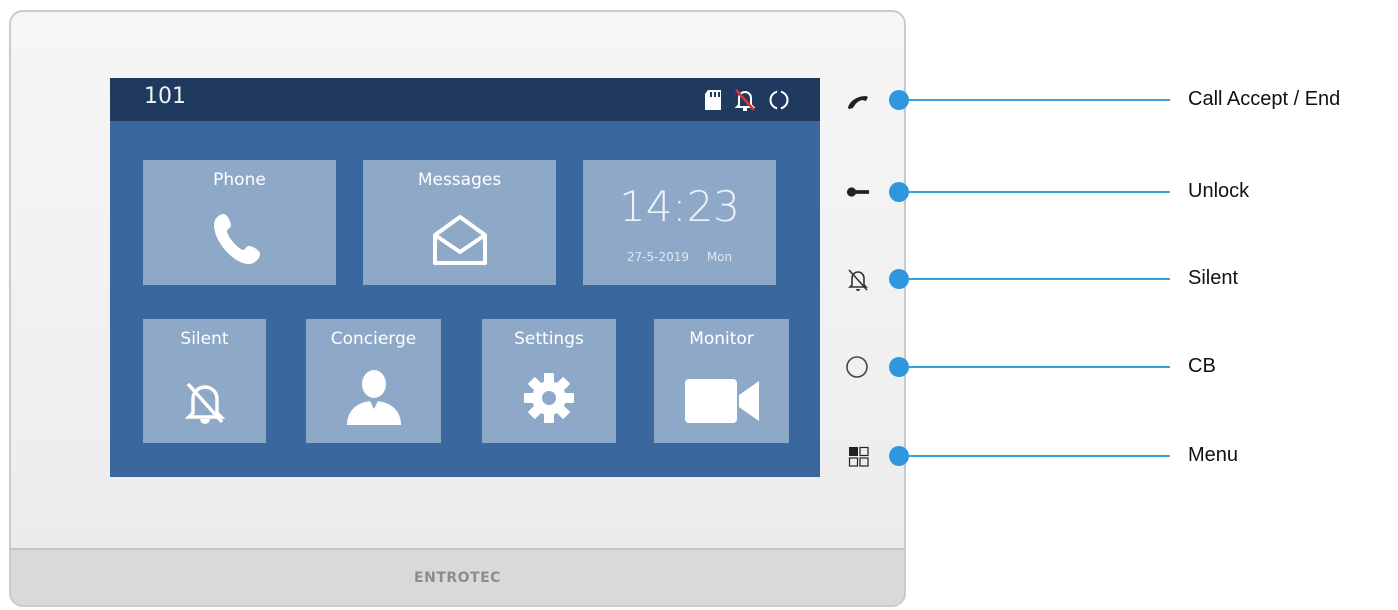 The image size is (1398, 610). Describe the element at coordinates (1213, 278) in the screenshot. I see `silent-label: Silent` at that location.